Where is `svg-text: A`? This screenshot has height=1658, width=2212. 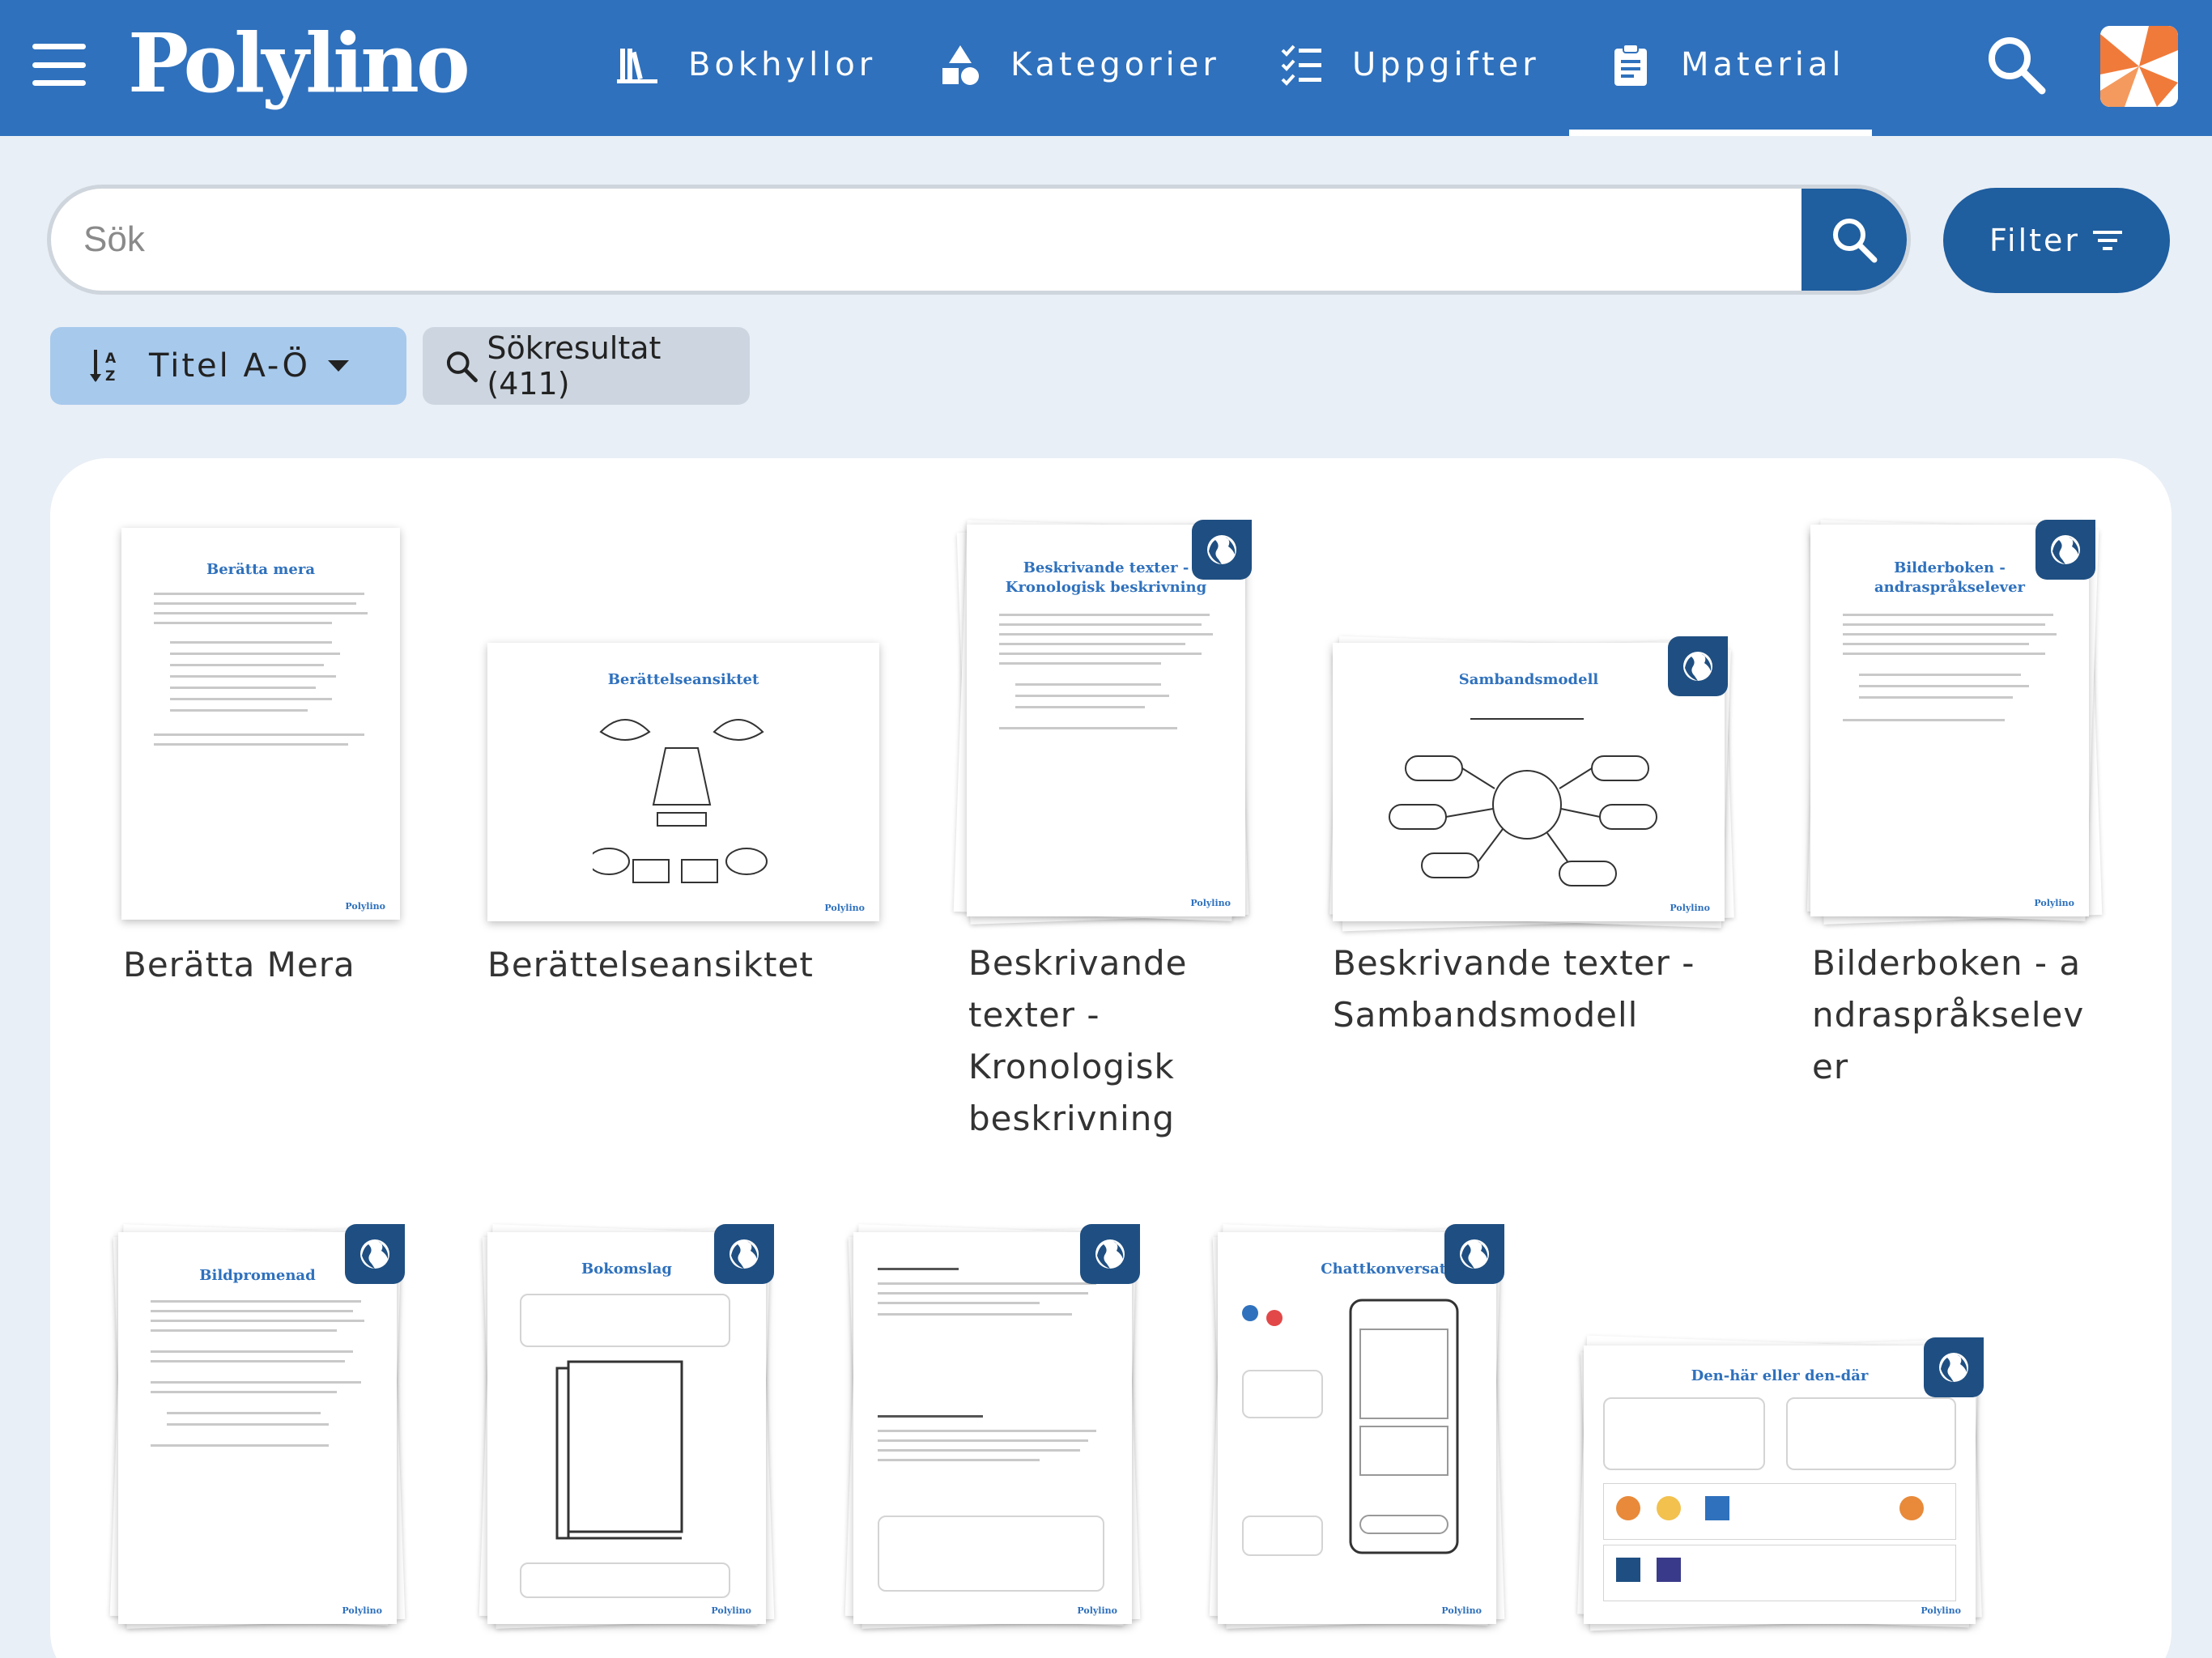 svg-text: A is located at coordinates (112, 359).